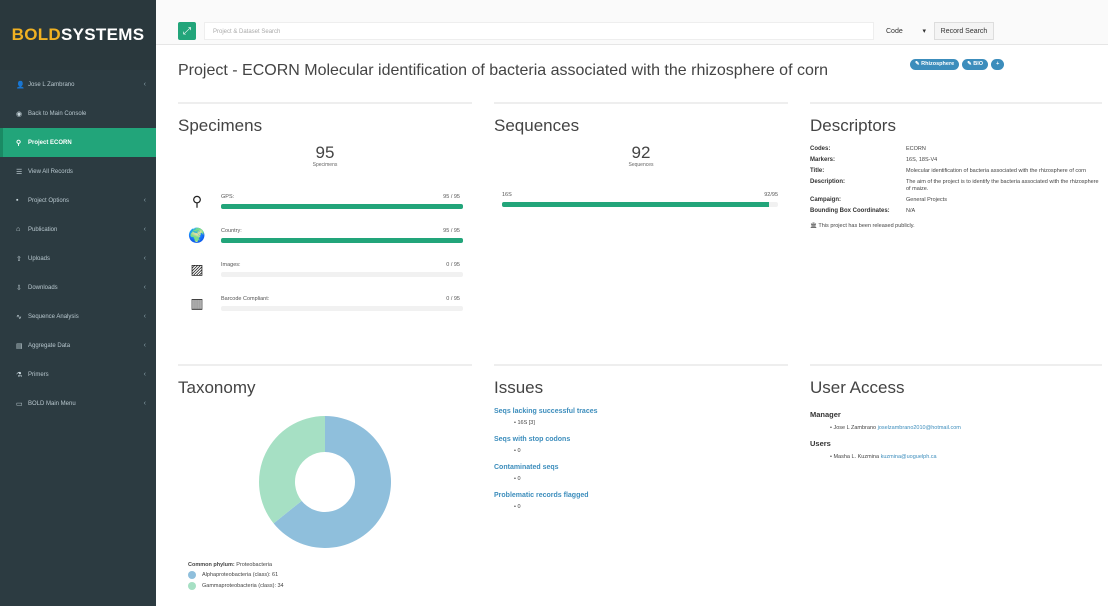 The image size is (1108, 606). I want to click on sidebar-item-project-options: ▪ Project Options ‹, so click(78, 200).